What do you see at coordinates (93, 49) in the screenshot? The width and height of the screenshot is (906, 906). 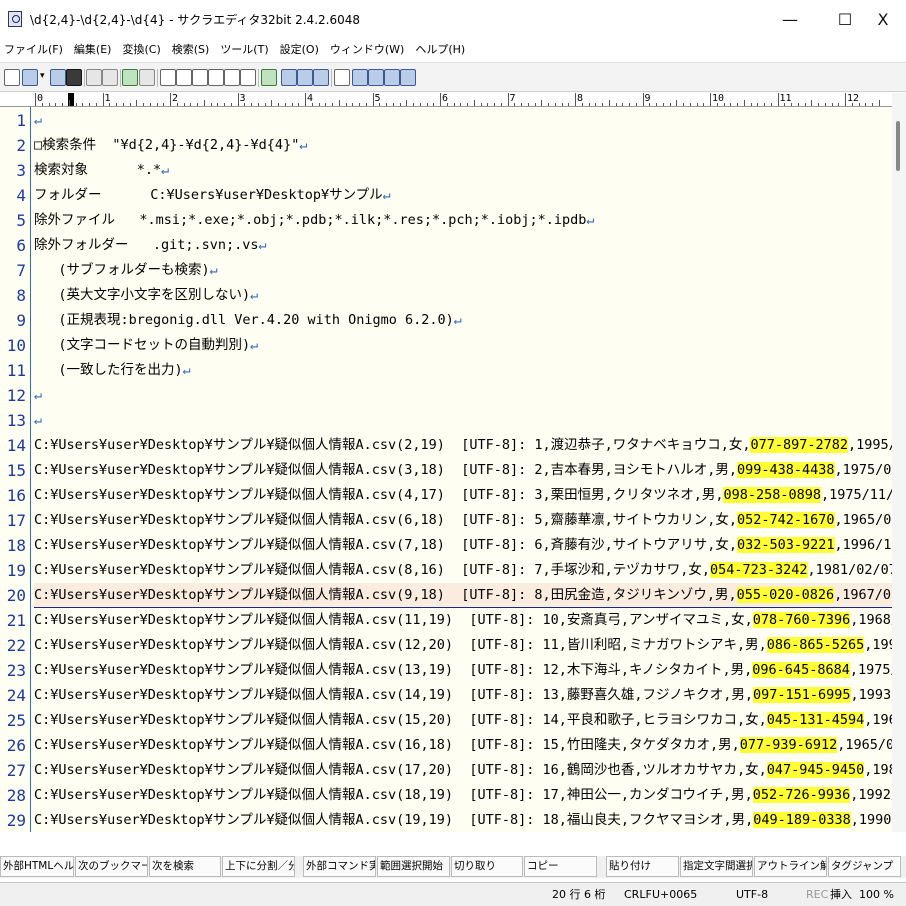 I see `menu-edit: 編集(E)` at bounding box center [93, 49].